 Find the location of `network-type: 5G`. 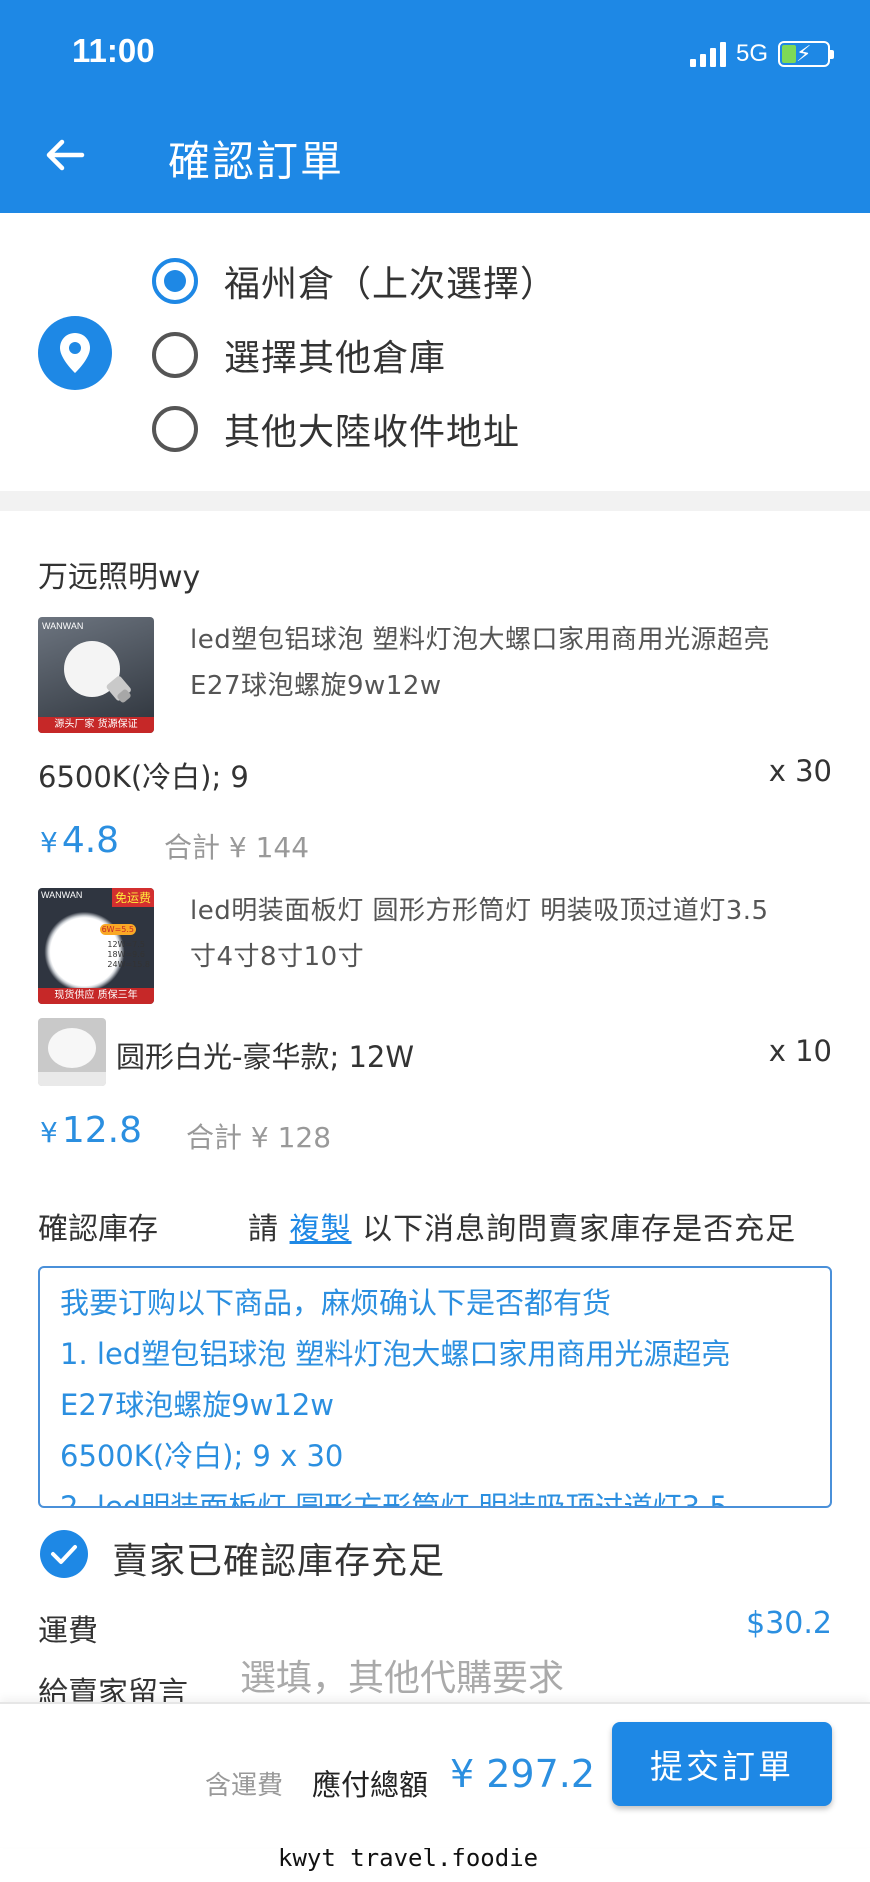

network-type: 5G is located at coordinates (751, 53).